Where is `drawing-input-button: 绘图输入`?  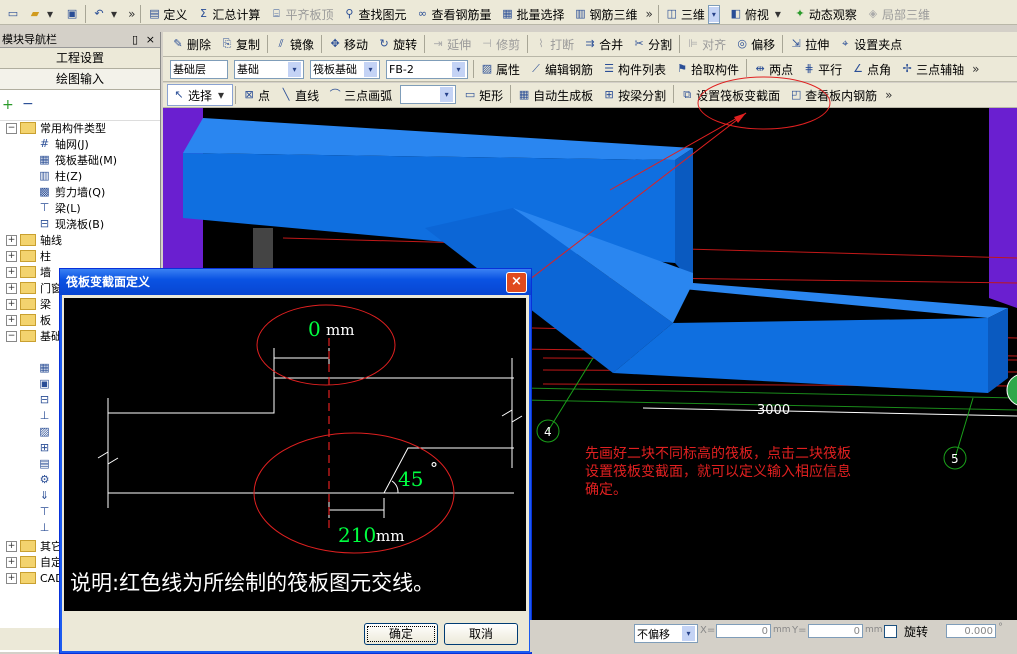
drawing-input-button: 绘图输入 is located at coordinates (80, 79).